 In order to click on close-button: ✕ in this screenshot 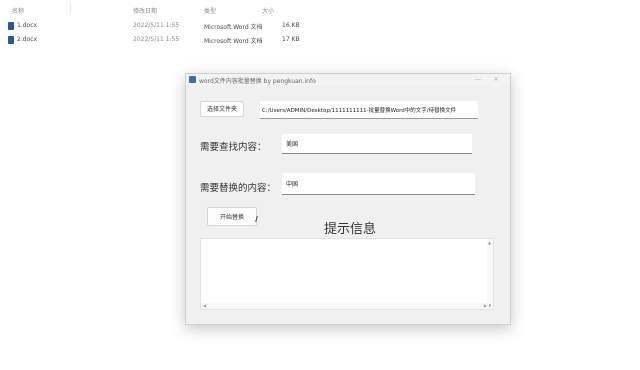, I will do `click(496, 79)`.